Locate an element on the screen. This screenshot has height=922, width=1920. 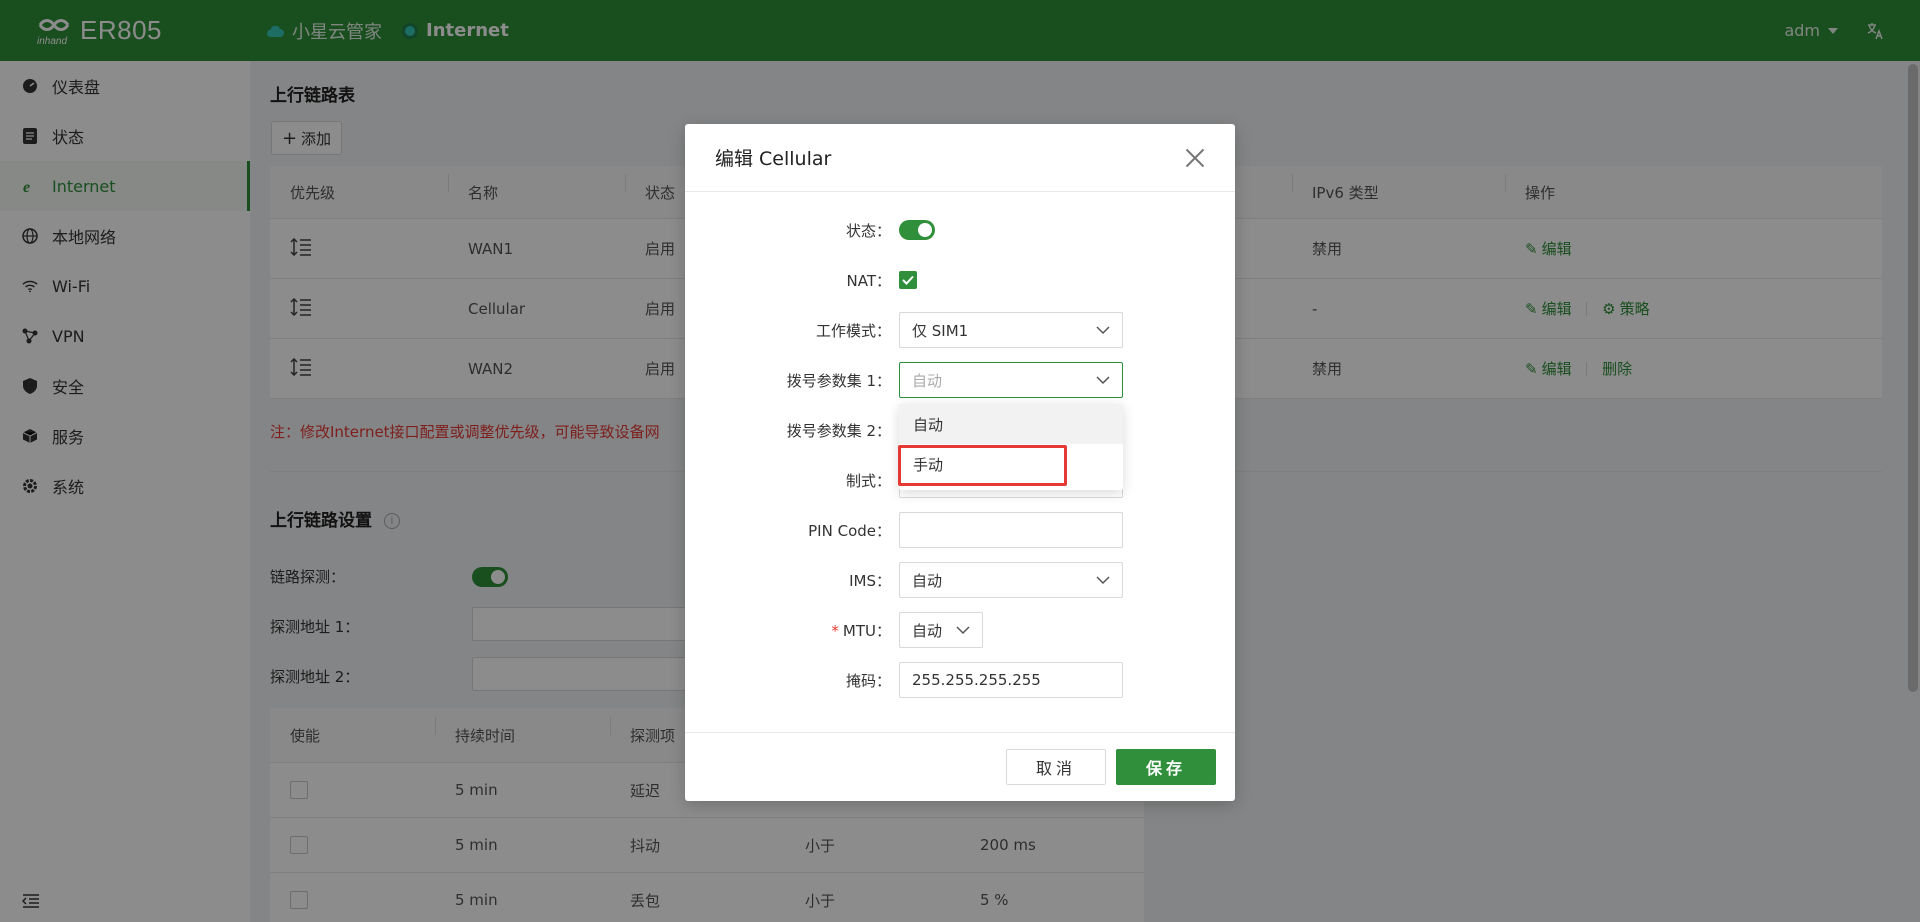
mtu-select: 自动 is located at coordinates (941, 630).